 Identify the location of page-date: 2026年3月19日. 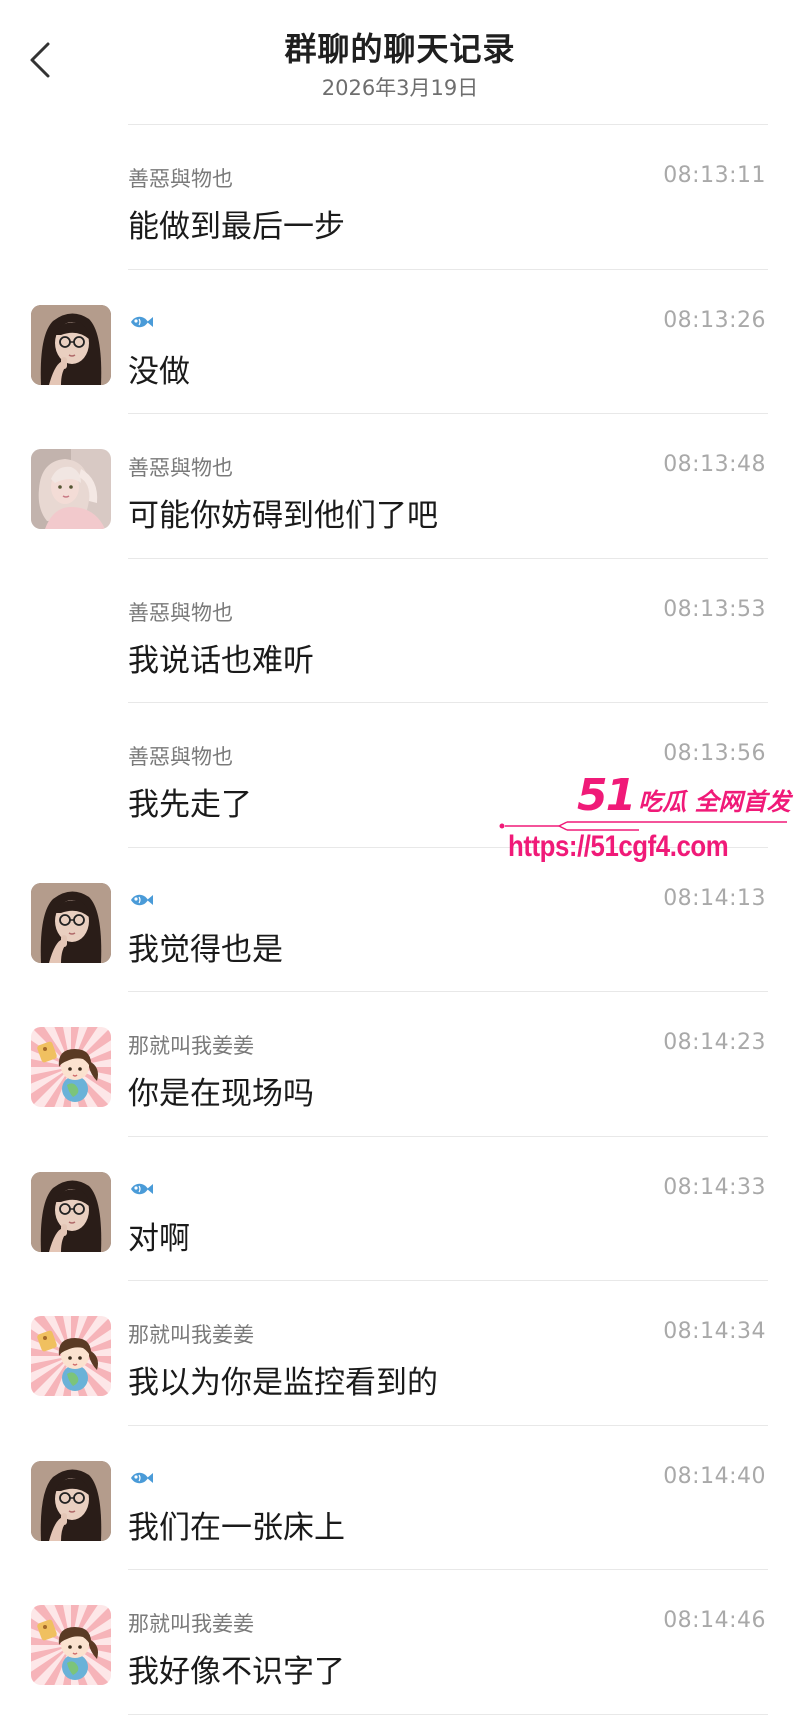
(400, 88).